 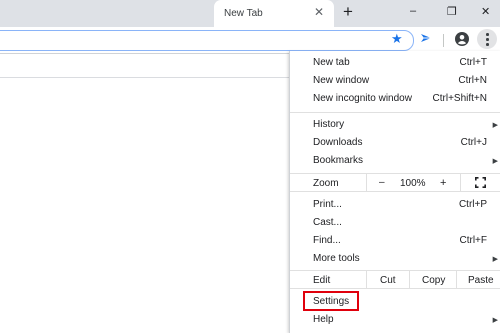 What do you see at coordinates (323, 319) in the screenshot?
I see `menu-item-help: Help` at bounding box center [323, 319].